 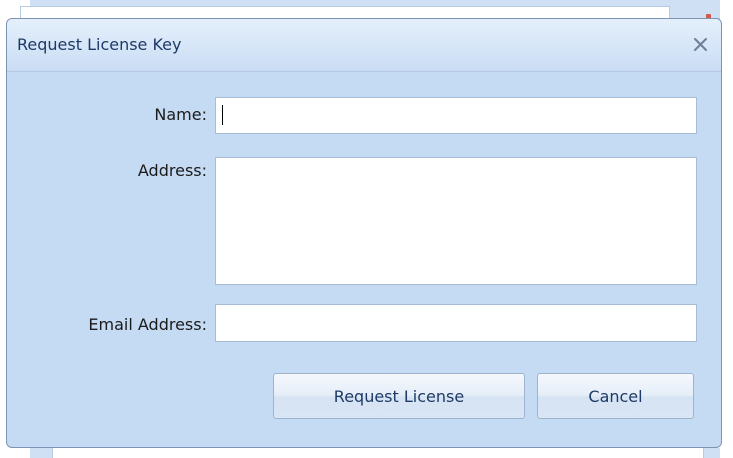 What do you see at coordinates (180, 114) in the screenshot?
I see `name-label: Name:` at bounding box center [180, 114].